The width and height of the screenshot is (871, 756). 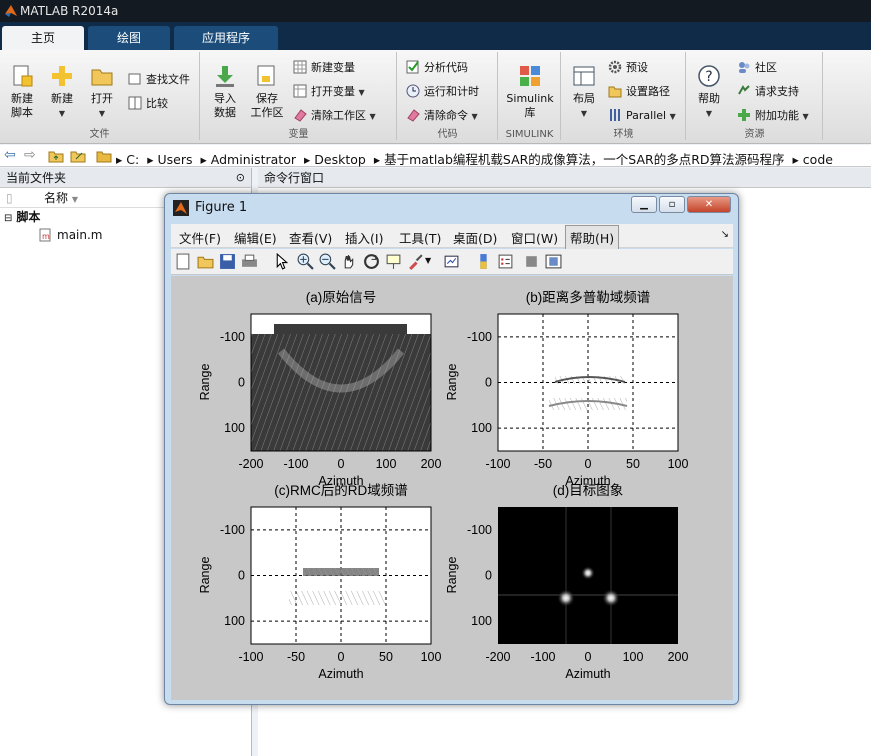 I want to click on zoom-out-icon, so click(x=327, y=261).